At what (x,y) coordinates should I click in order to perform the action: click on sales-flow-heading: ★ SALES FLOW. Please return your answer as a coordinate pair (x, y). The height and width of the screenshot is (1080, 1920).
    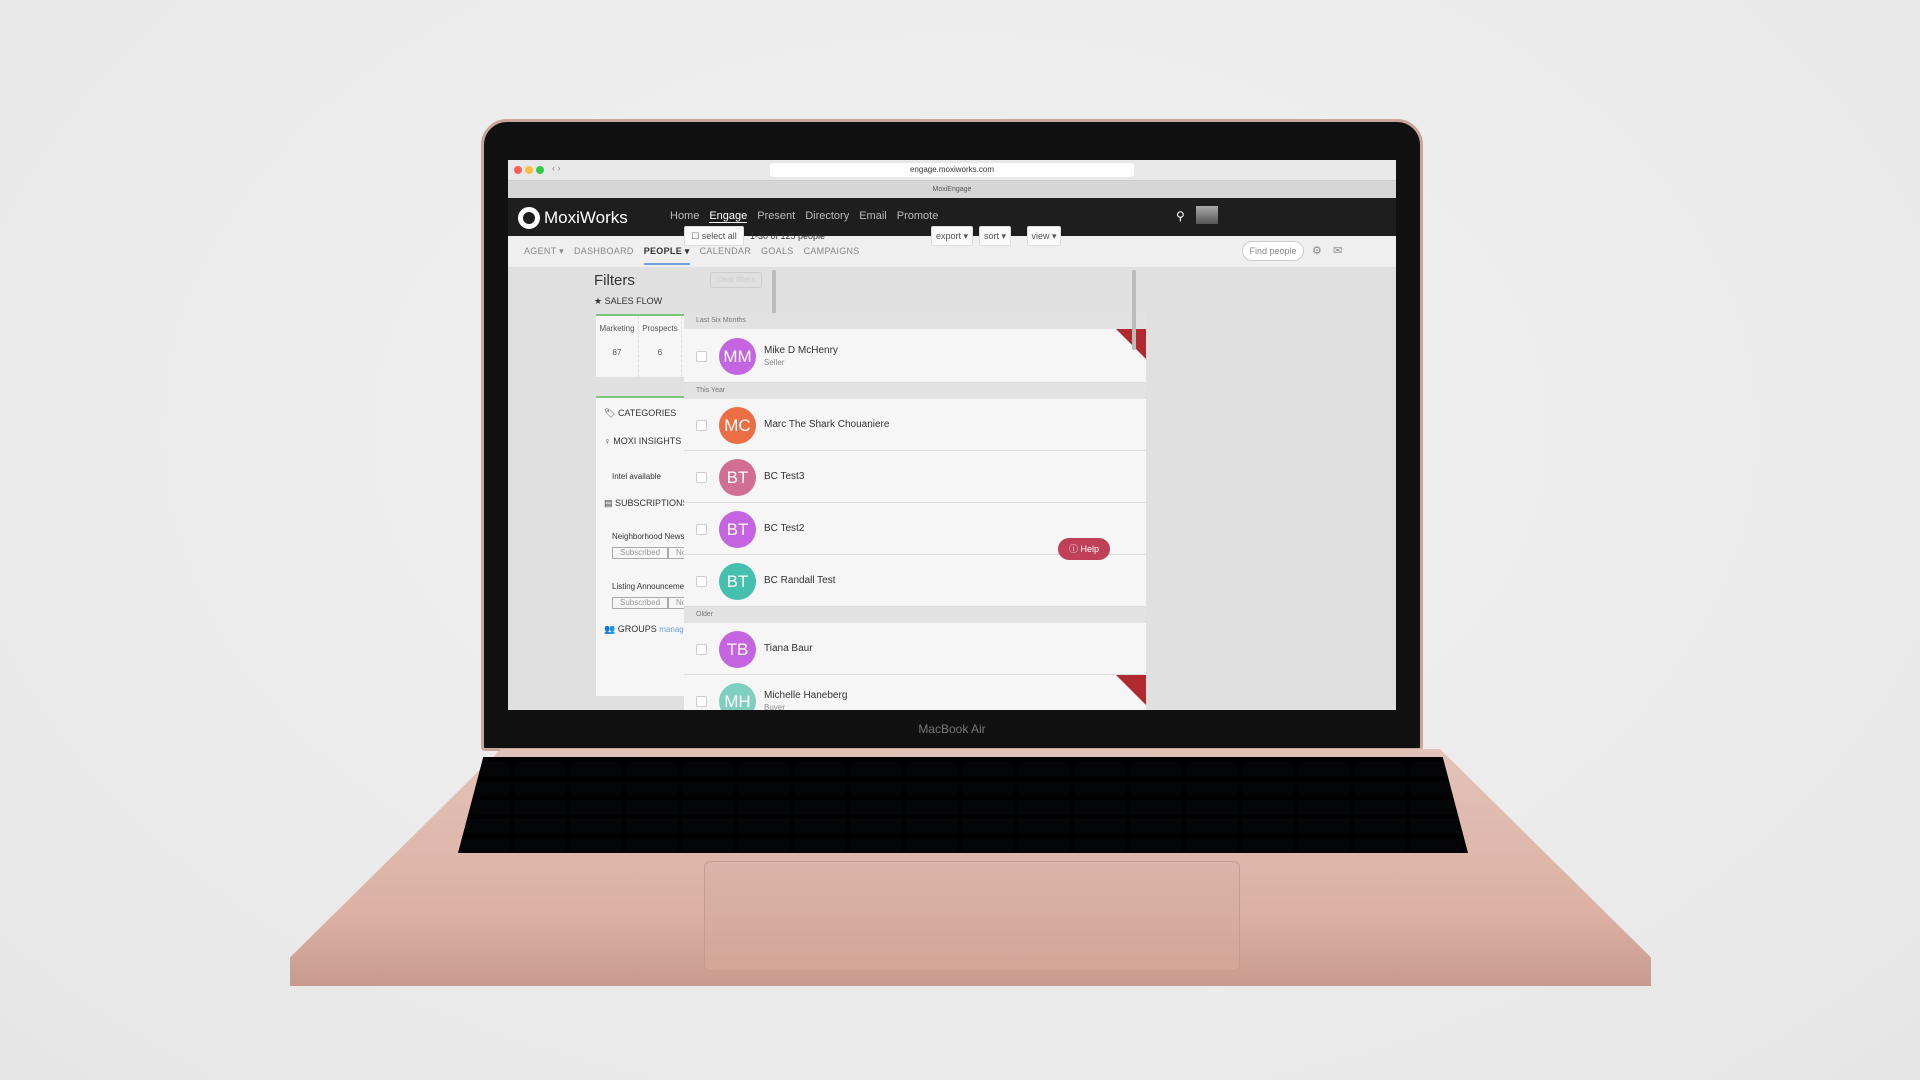
    Looking at the image, I should click on (628, 301).